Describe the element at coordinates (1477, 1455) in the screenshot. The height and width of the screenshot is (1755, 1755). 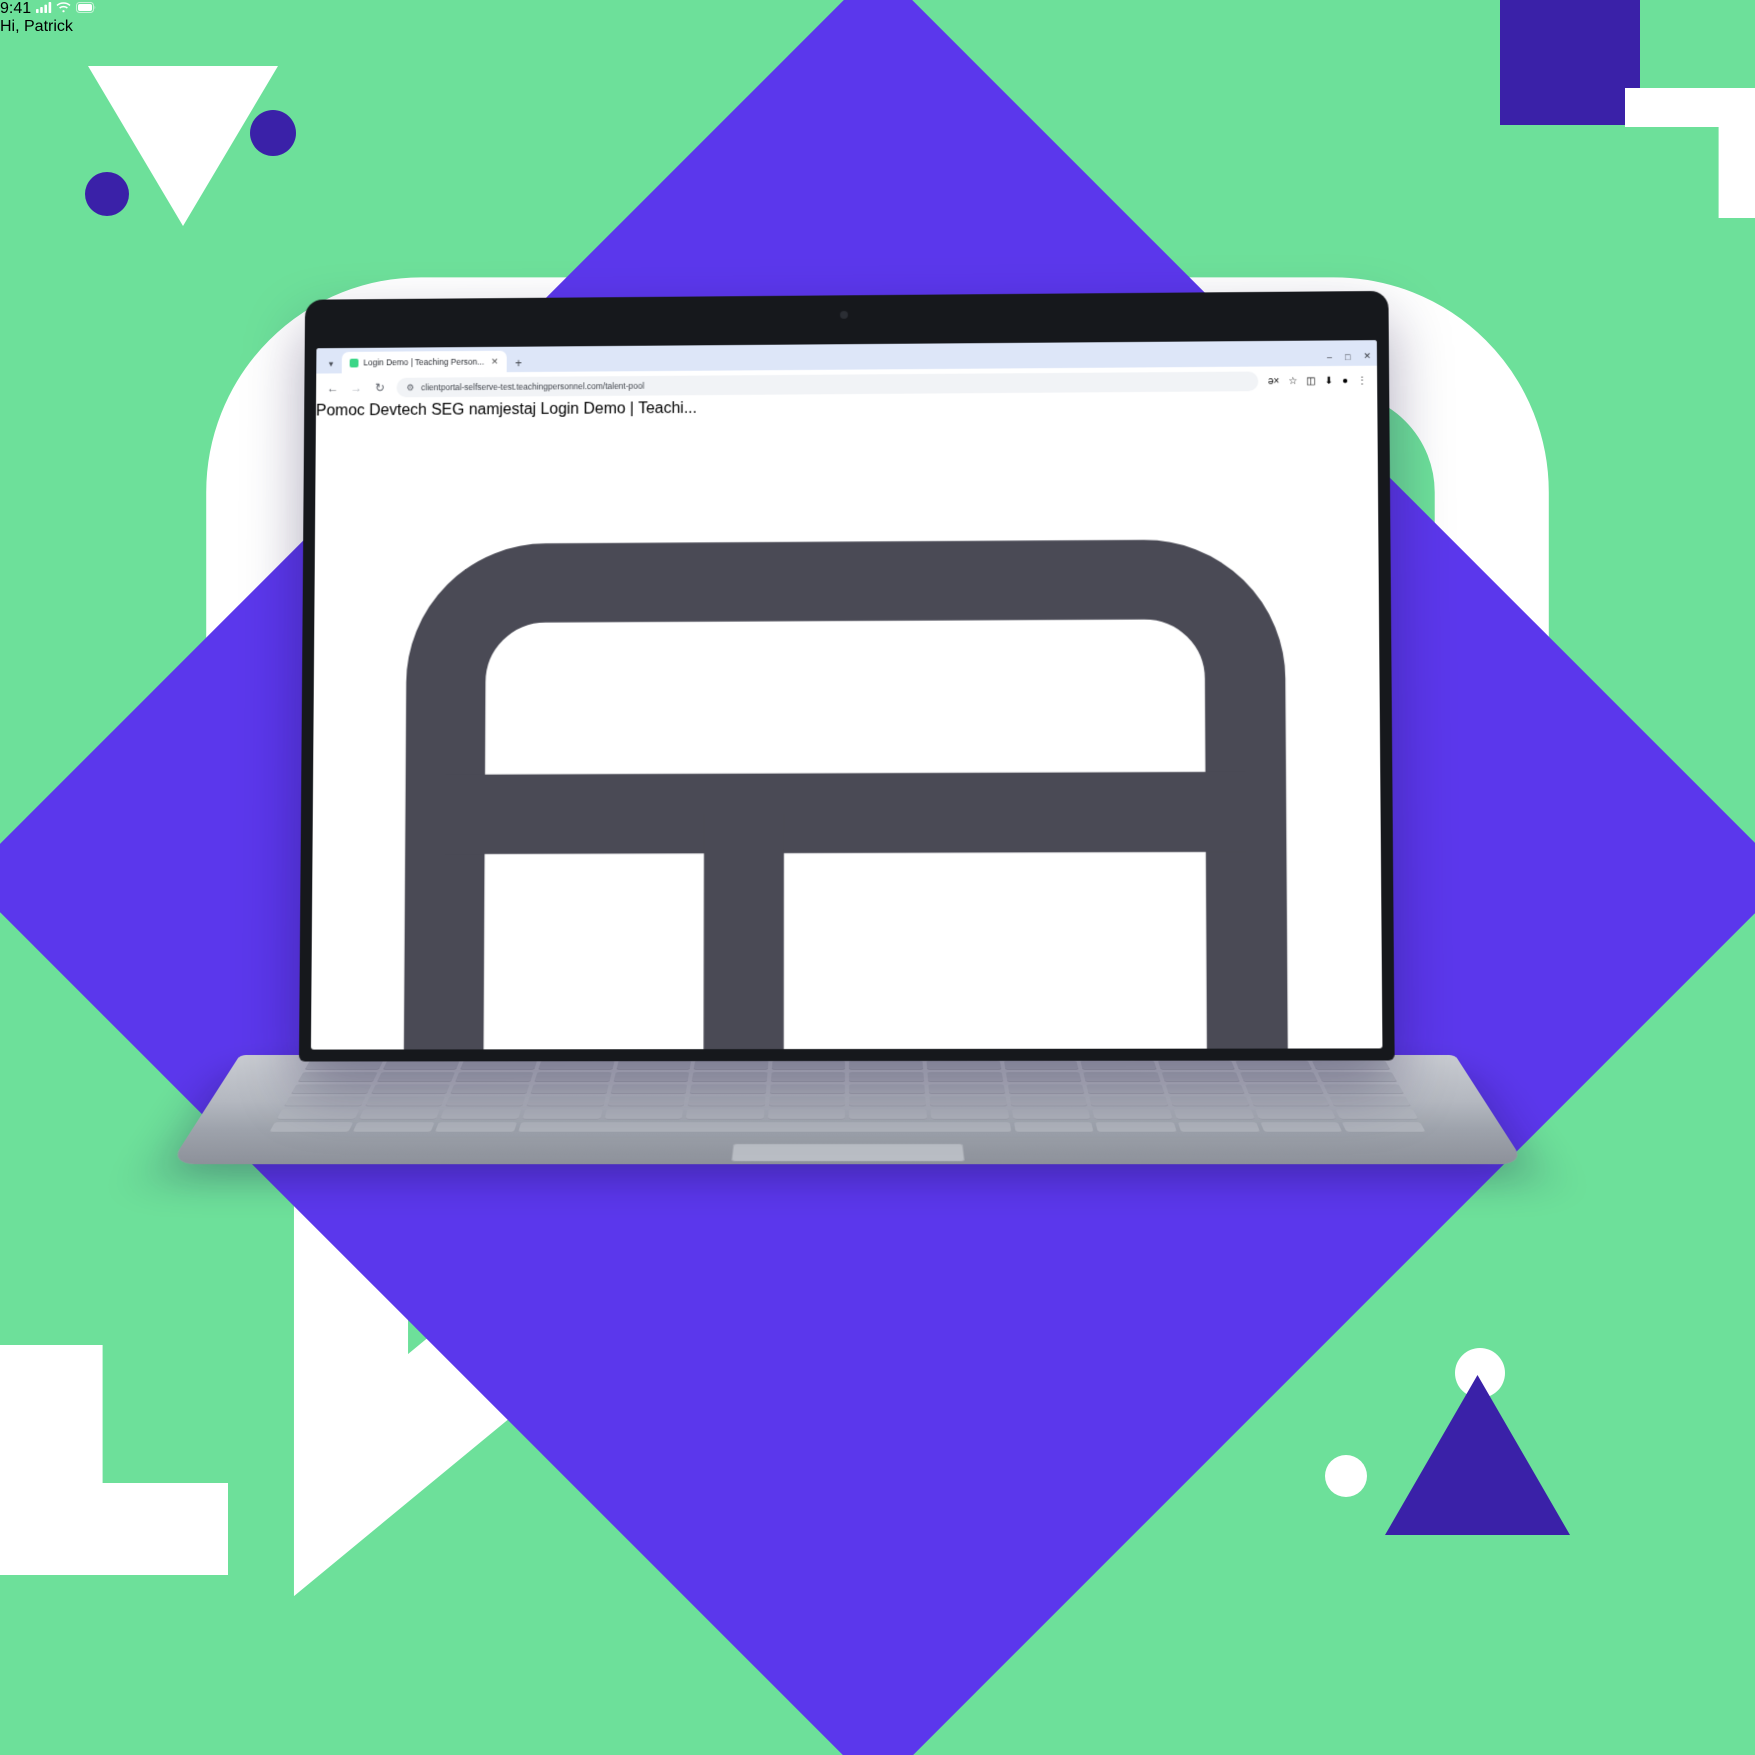
I see `deep-purple-triangle` at that location.